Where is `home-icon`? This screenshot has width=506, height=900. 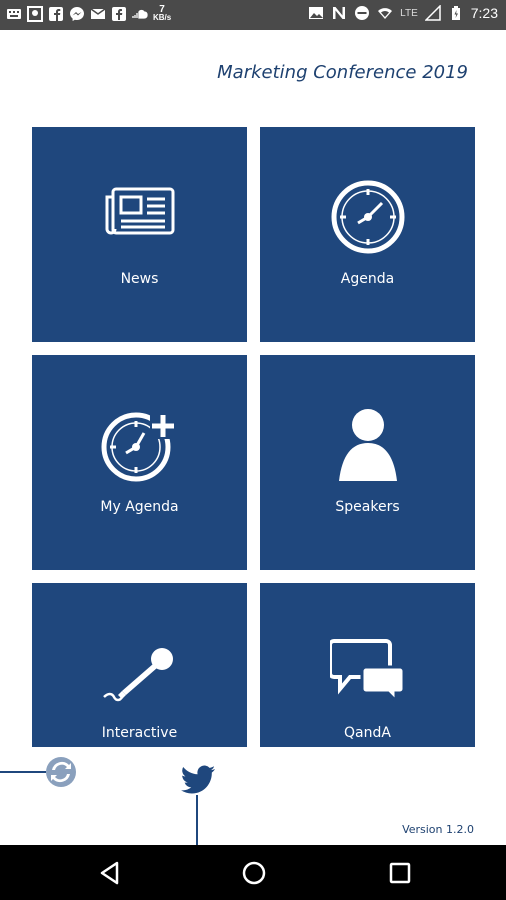 home-icon is located at coordinates (254, 873).